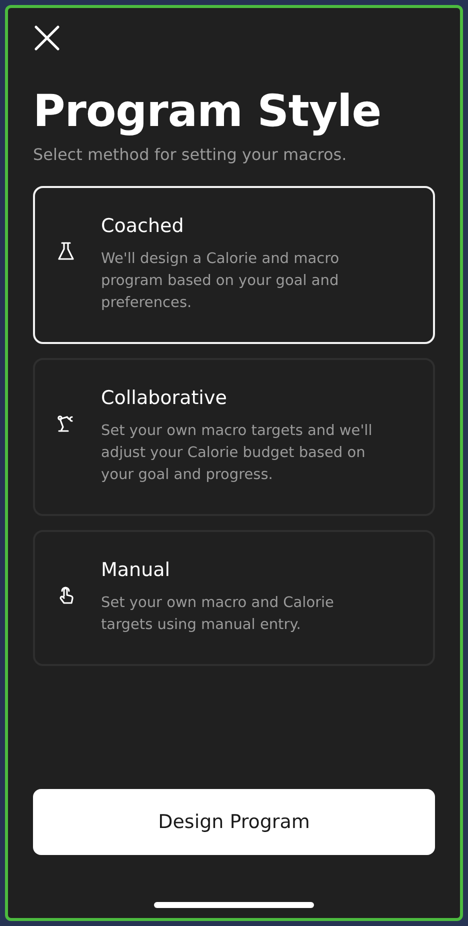 This screenshot has height=926, width=468. I want to click on option-card: Collaborative Set your own macro targets and we'll adjust your Calorie budget based on your goal and progress., so click(234, 437).